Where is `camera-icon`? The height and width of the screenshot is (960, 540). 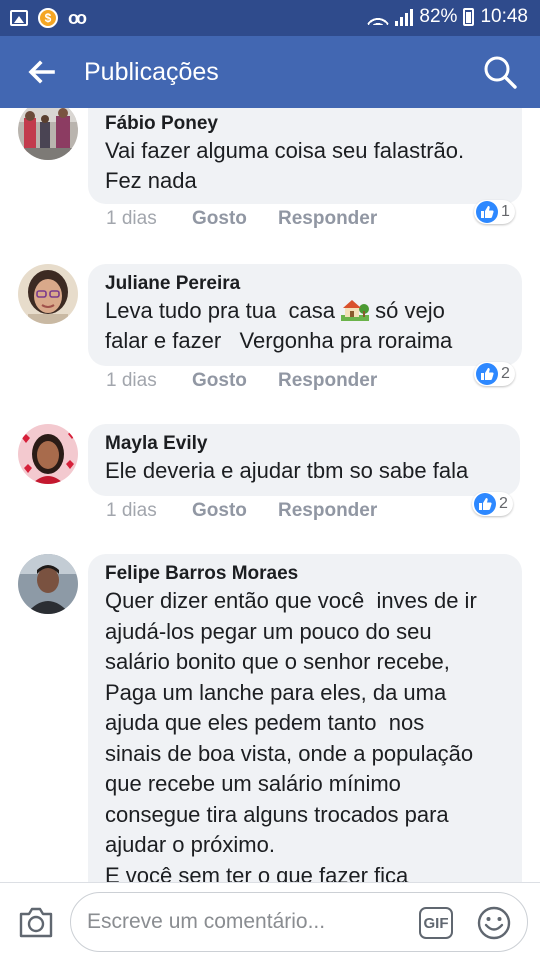
camera-icon is located at coordinates (36, 922).